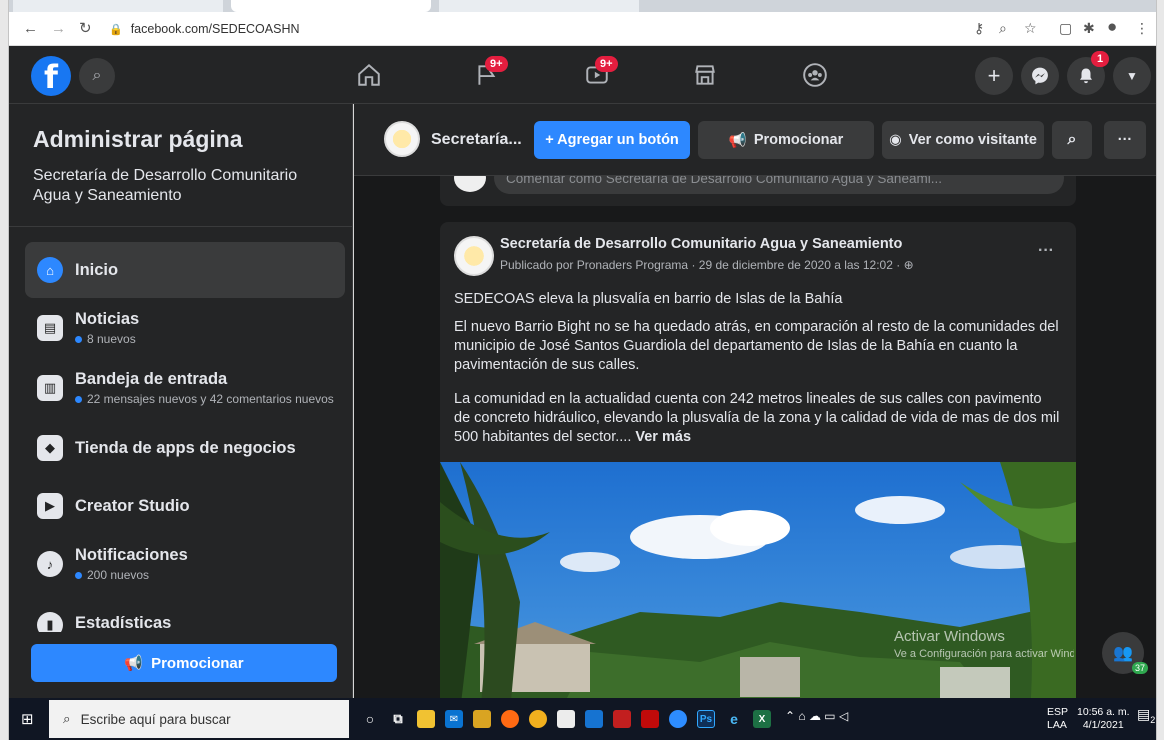  I want to click on facebook-logo-icon: f, so click(51, 76).